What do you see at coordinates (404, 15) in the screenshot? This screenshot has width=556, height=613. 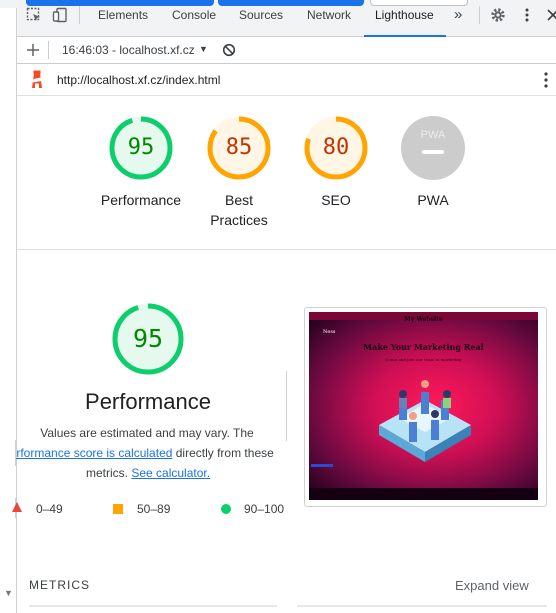 I see `tab-lighthouse: Lighthouse` at bounding box center [404, 15].